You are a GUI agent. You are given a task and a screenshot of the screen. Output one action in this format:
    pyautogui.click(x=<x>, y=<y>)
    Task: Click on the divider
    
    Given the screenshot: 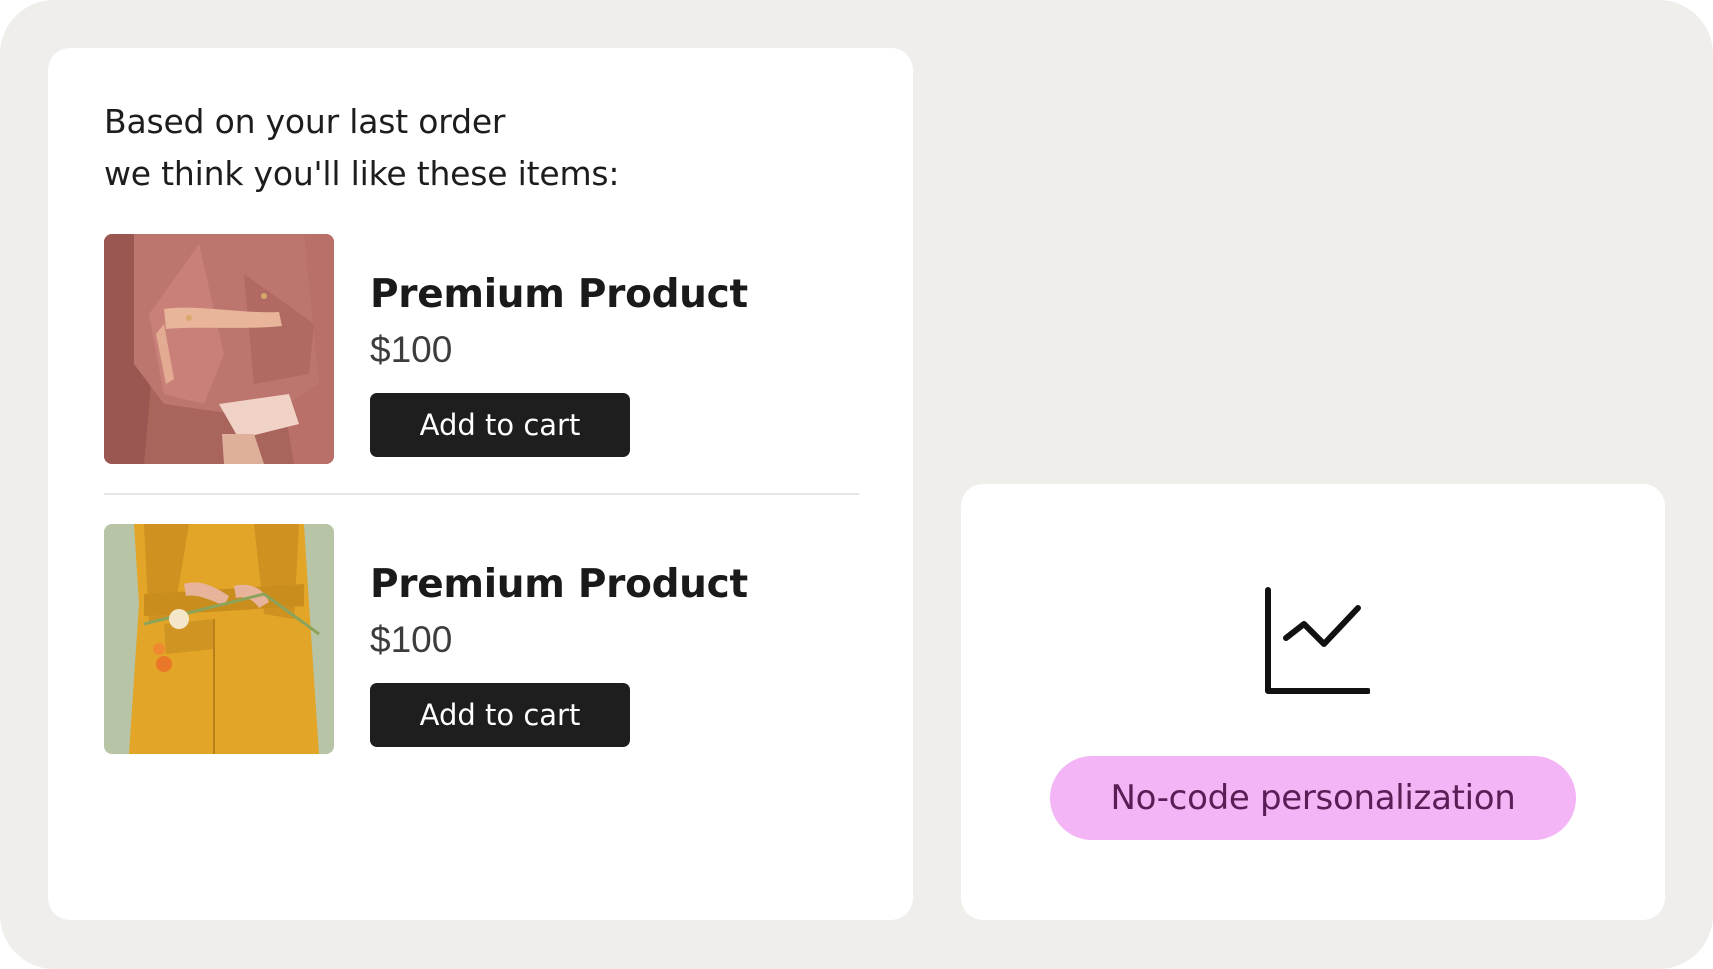 What is the action you would take?
    pyautogui.click(x=481, y=494)
    